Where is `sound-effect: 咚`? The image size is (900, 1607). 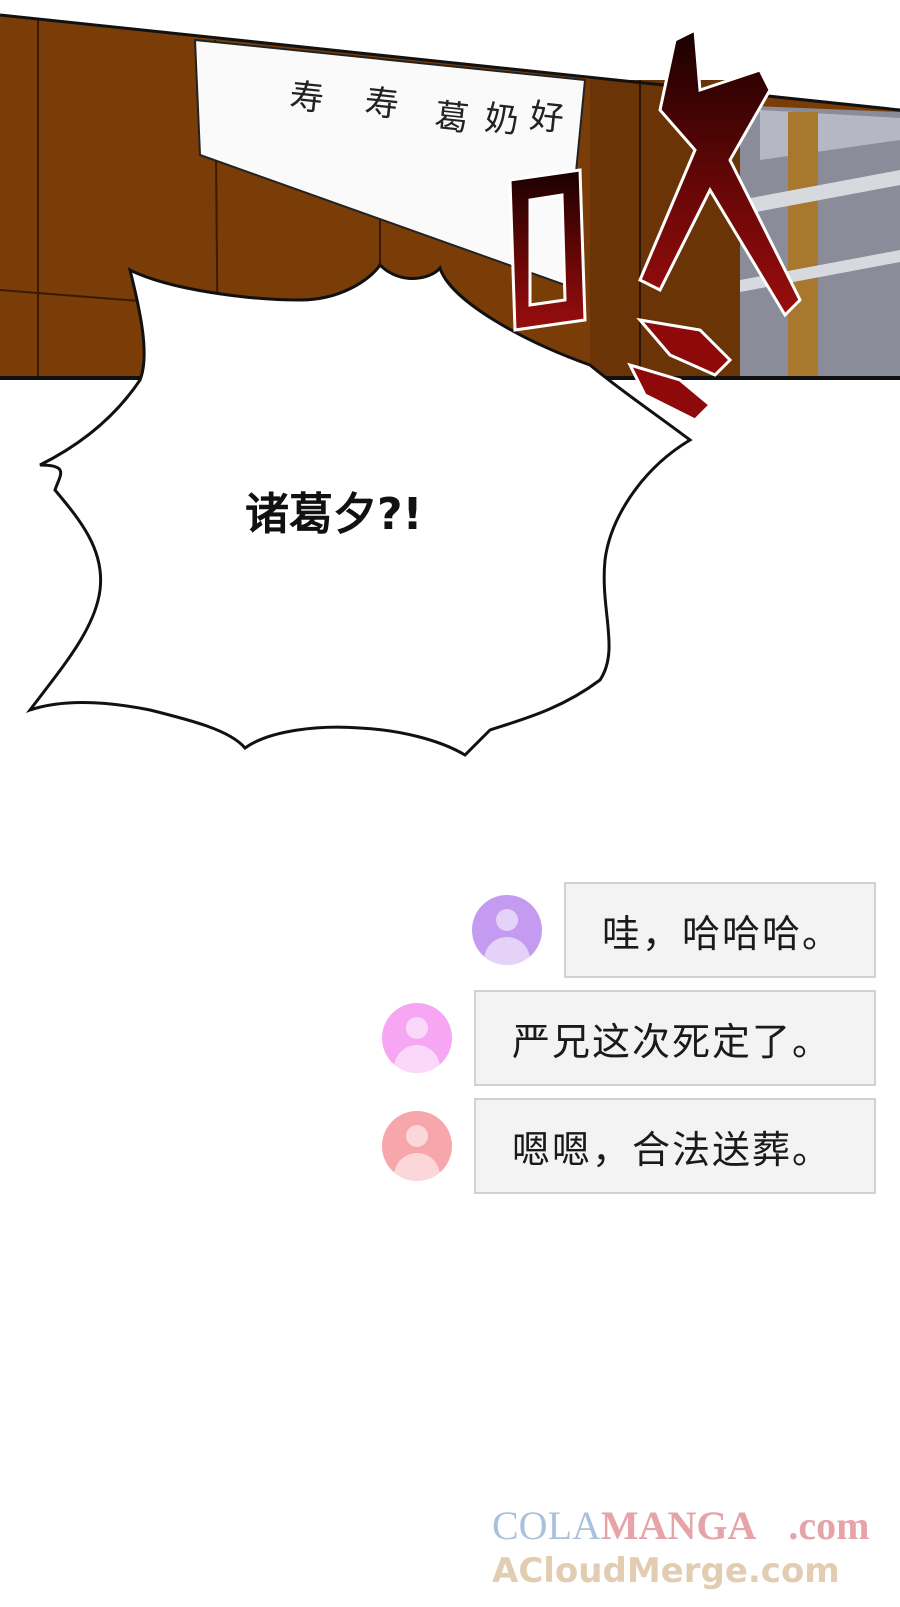
sound-effect: 咚 is located at coordinates (665, 228).